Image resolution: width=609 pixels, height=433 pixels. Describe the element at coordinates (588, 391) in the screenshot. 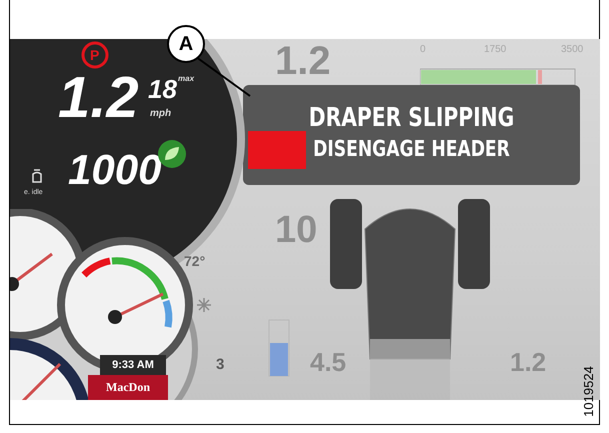

I see `figure-number: 1019524` at that location.